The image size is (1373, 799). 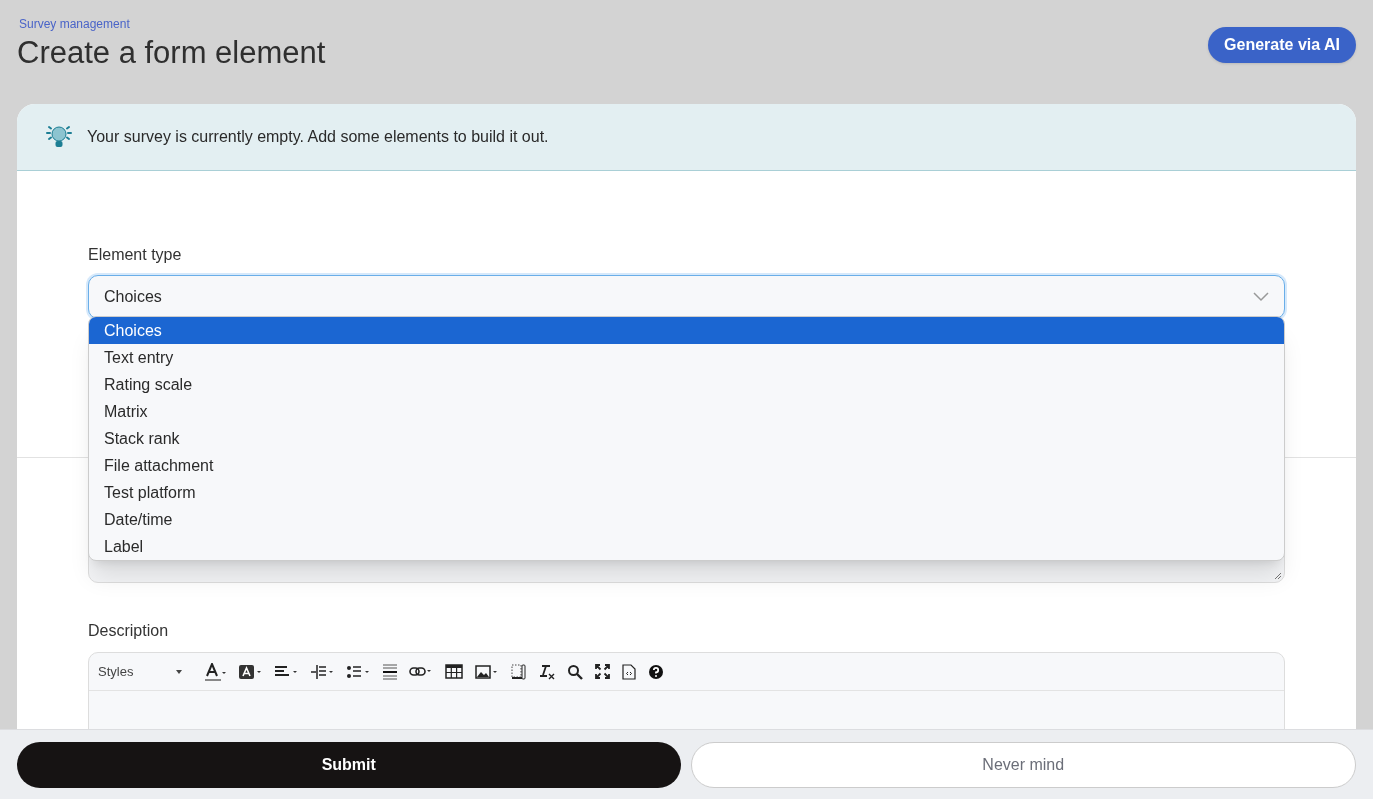 What do you see at coordinates (390, 671) in the screenshot?
I see `horizontal-rule-icon` at bounding box center [390, 671].